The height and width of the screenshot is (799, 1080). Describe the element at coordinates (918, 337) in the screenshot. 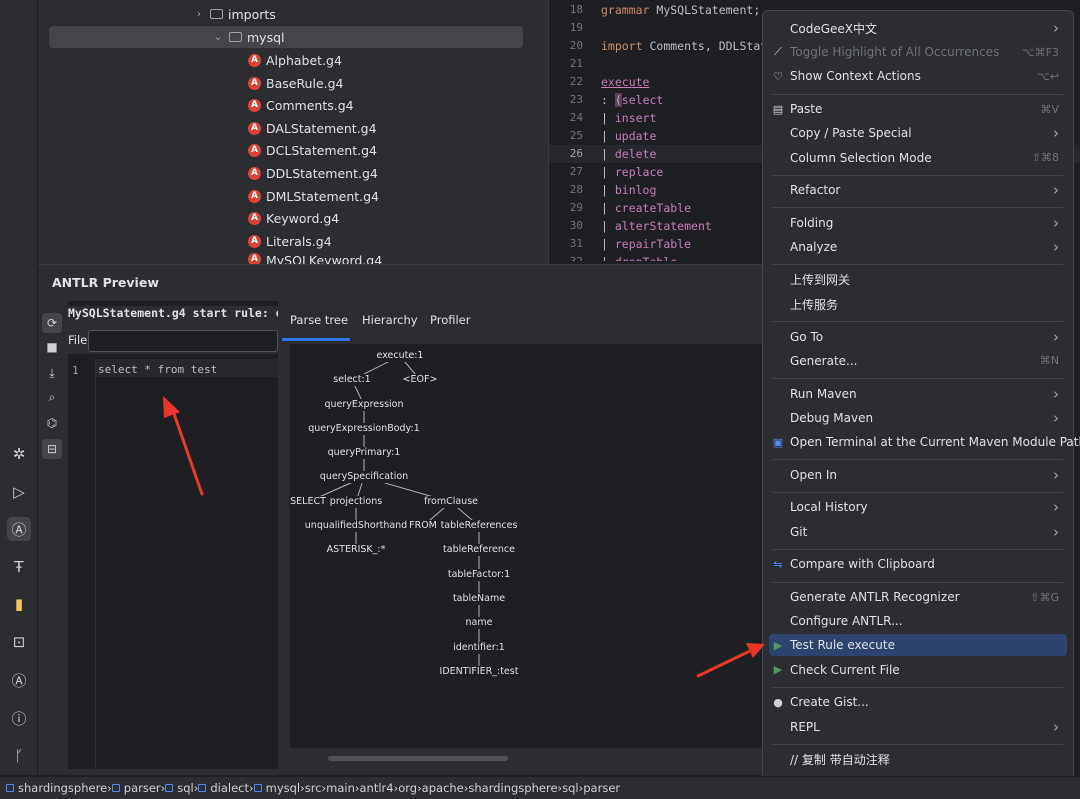

I see `menu-item-go-to: Go To ›` at that location.